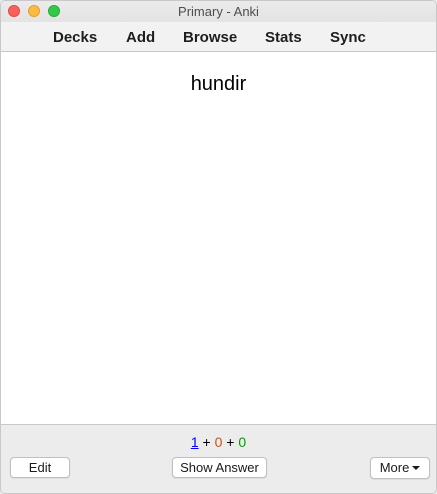 The height and width of the screenshot is (494, 437). I want to click on chevron-down-icon, so click(416, 467).